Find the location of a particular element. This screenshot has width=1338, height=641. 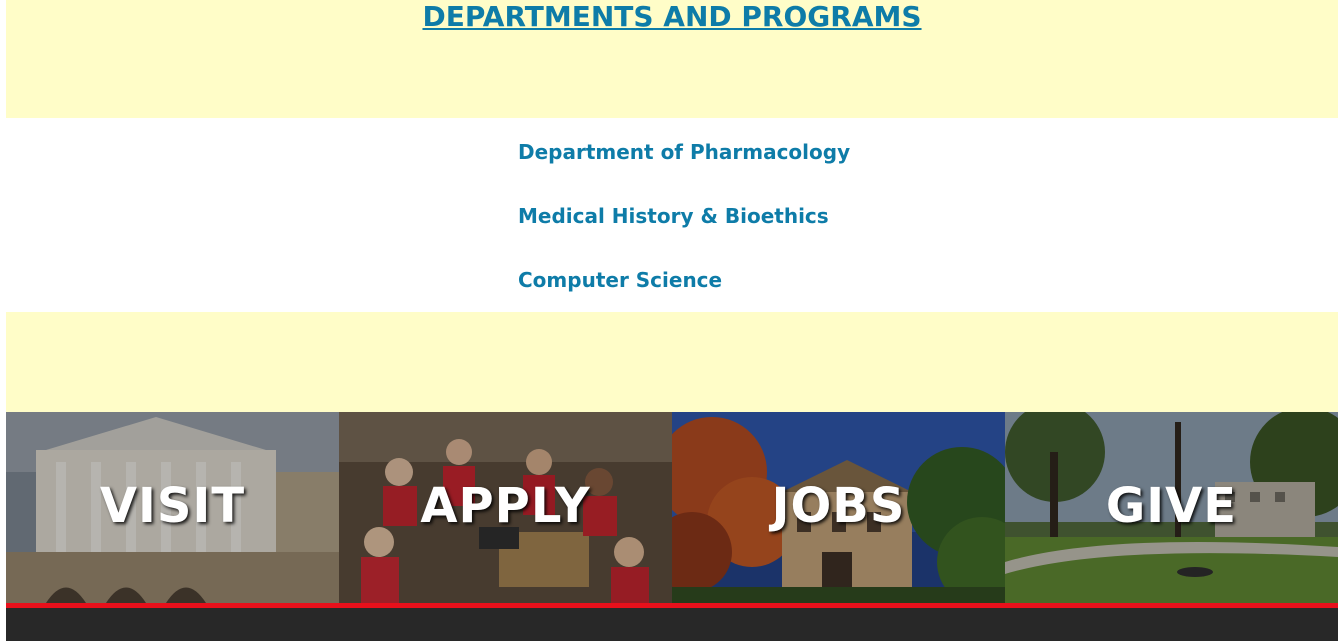

give-label: GIVE is located at coordinates (1171, 506).